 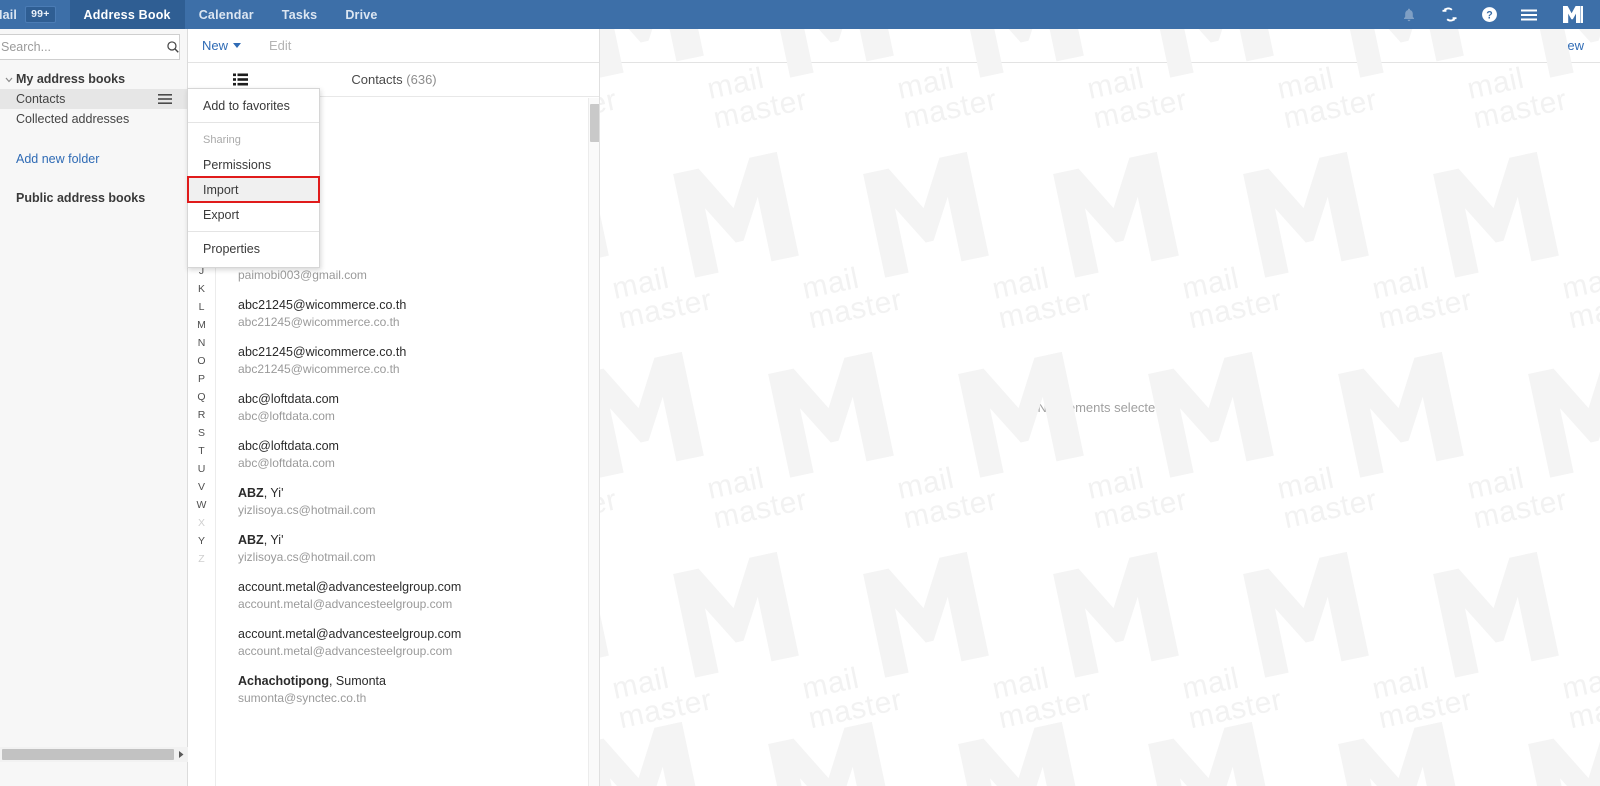 I want to click on view-button: View, so click(x=1570, y=45).